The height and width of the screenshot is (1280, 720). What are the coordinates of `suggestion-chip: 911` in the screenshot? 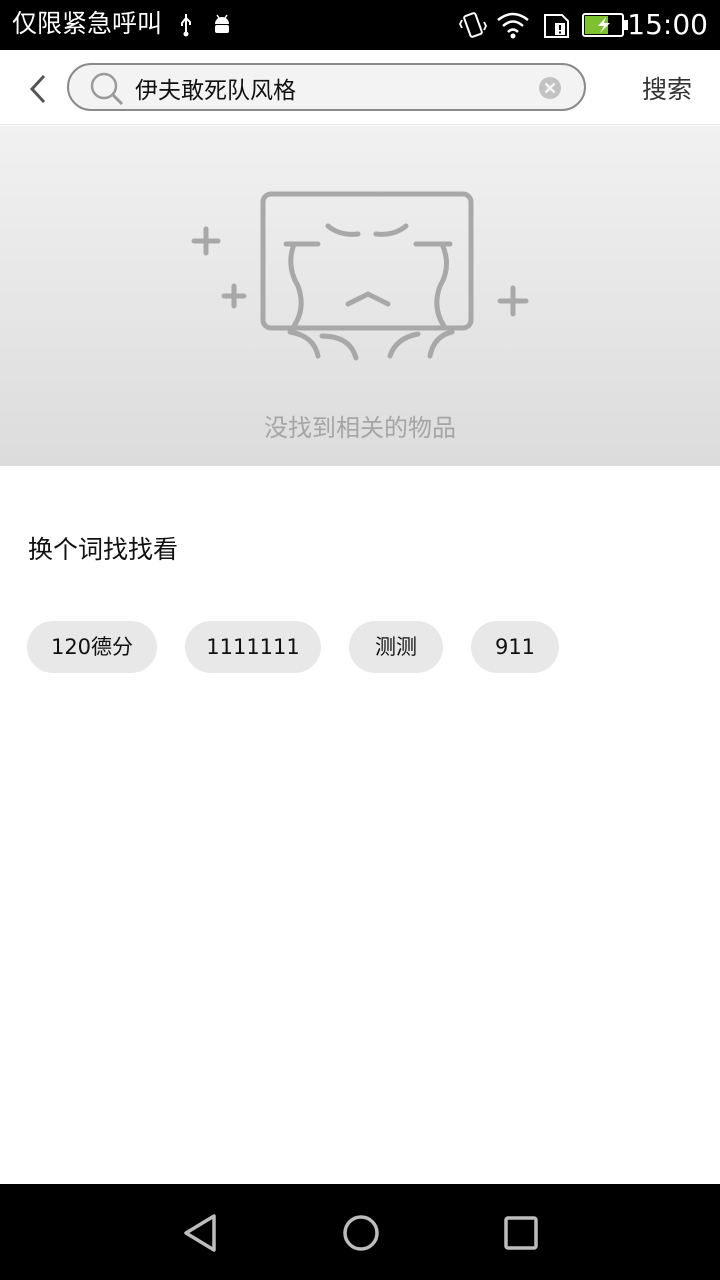 It's located at (515, 647).